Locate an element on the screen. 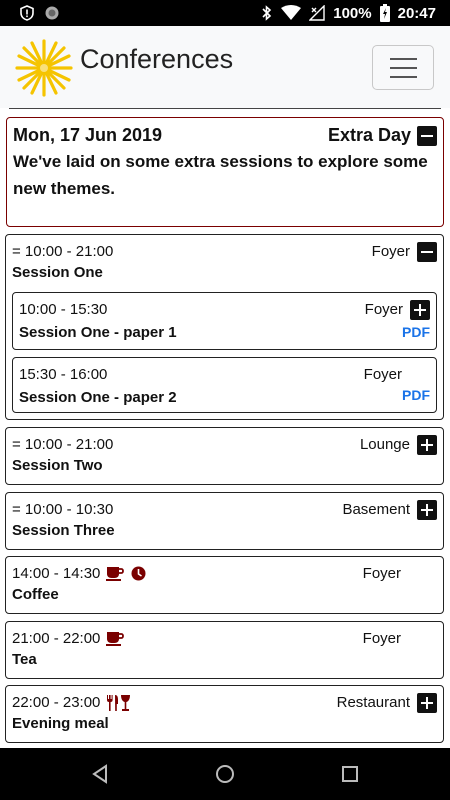 This screenshot has width=450, height=800. bluetooth-icon is located at coordinates (267, 13).